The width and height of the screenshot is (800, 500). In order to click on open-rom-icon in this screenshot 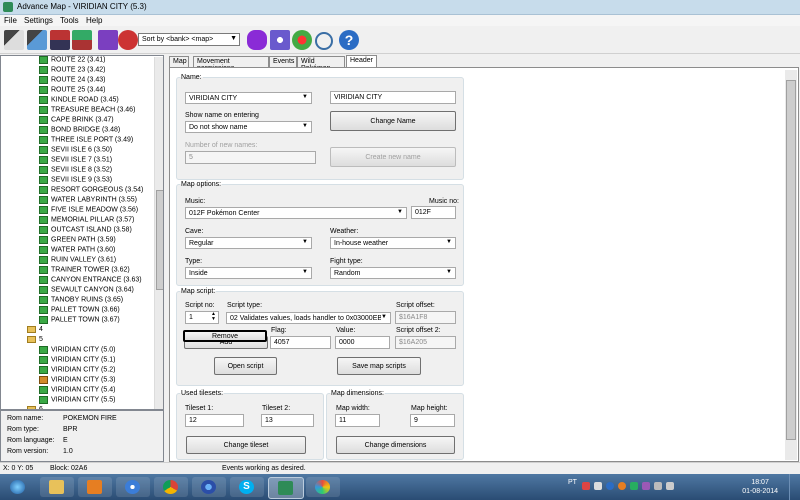, I will do `click(14, 40)`.